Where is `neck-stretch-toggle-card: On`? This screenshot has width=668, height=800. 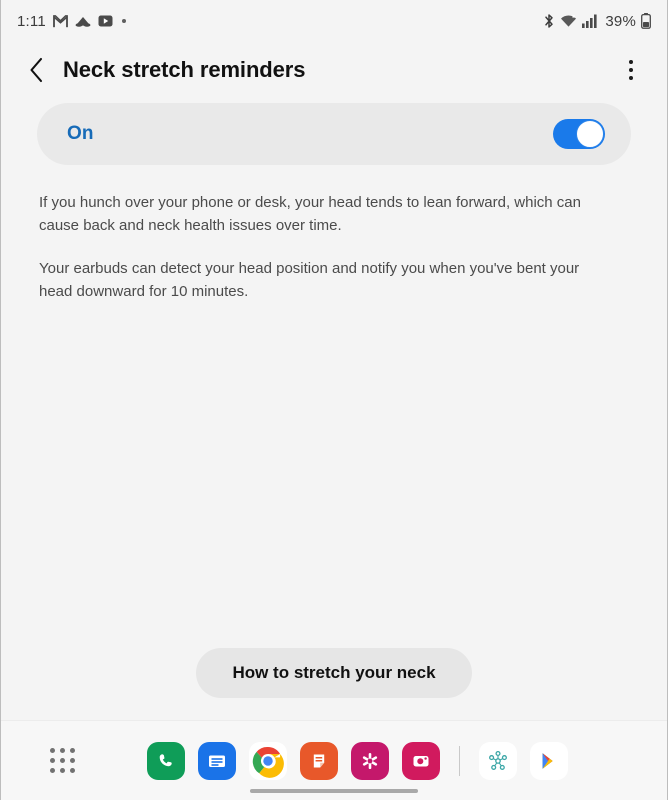
neck-stretch-toggle-card: On is located at coordinates (334, 134).